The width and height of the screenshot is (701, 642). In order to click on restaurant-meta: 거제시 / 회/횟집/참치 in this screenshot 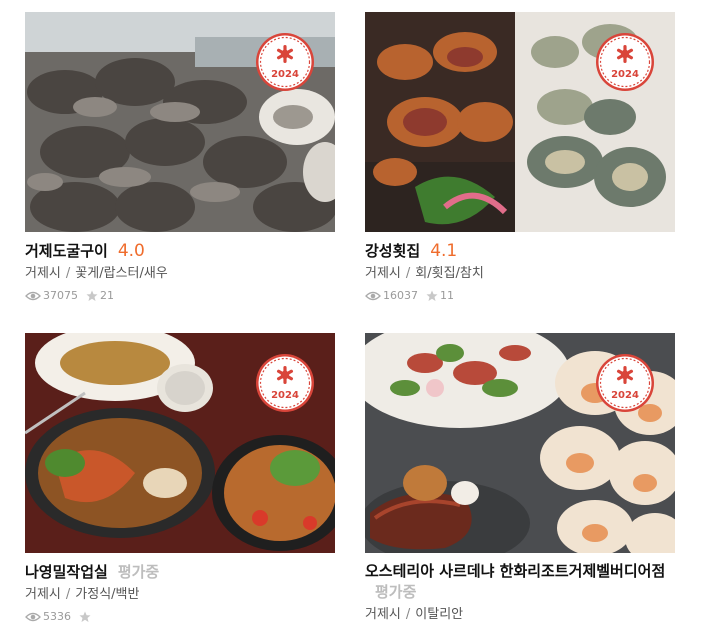, I will do `click(424, 273)`.